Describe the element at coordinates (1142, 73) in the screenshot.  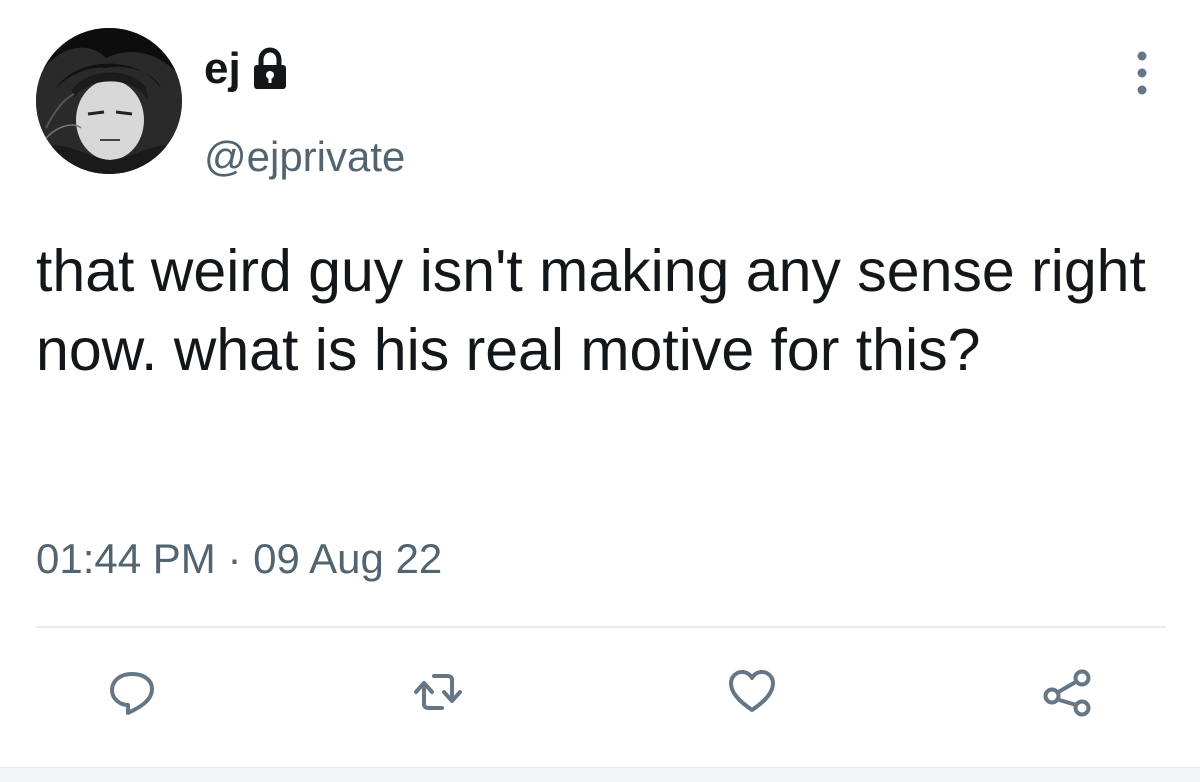
I see `more-vertical-icon` at that location.